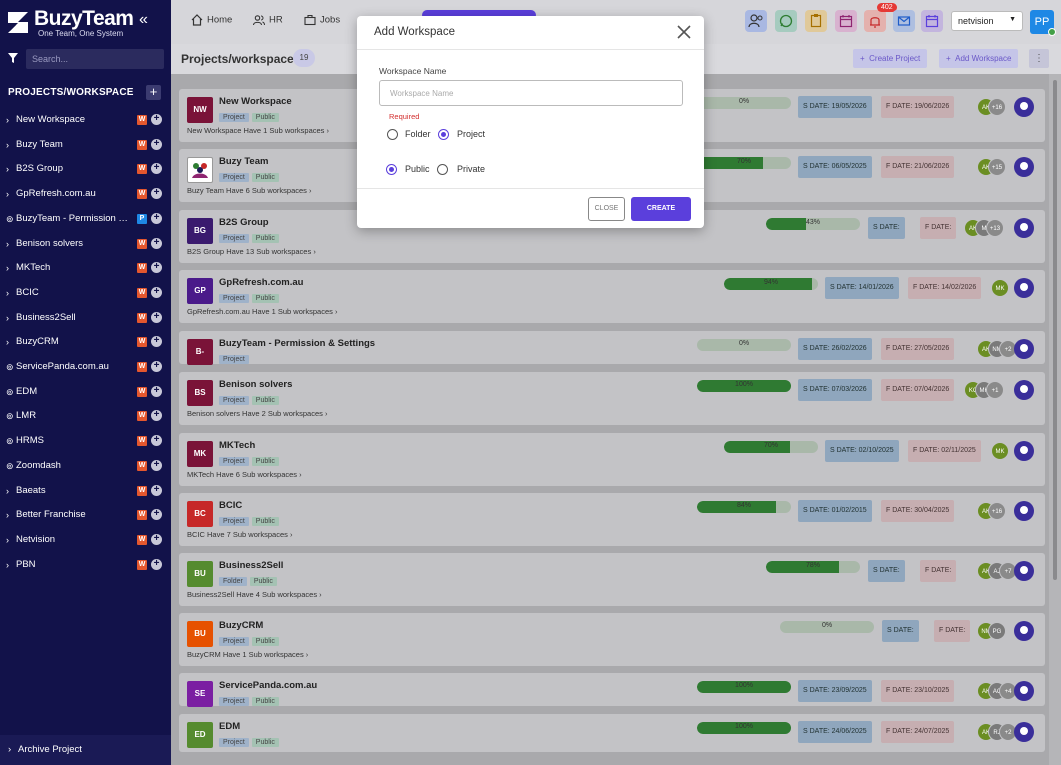 The height and width of the screenshot is (765, 1061). Describe the element at coordinates (257, 413) in the screenshot. I see `sub-workspaces-link: Benison solvers Have 2 Sub workspaces ›` at that location.